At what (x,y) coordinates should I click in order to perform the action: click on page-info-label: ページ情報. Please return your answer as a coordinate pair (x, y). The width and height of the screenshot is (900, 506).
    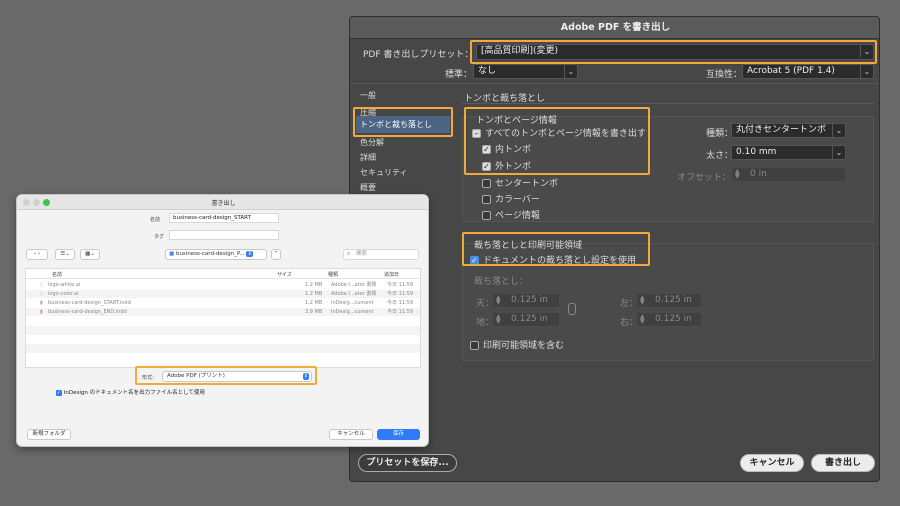
    Looking at the image, I should click on (517, 216).